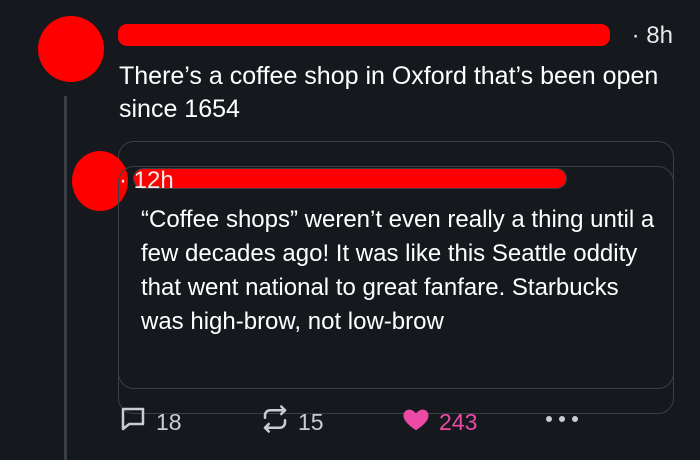 The image size is (700, 460). What do you see at coordinates (458, 421) in the screenshot?
I see `like-count: 243` at bounding box center [458, 421].